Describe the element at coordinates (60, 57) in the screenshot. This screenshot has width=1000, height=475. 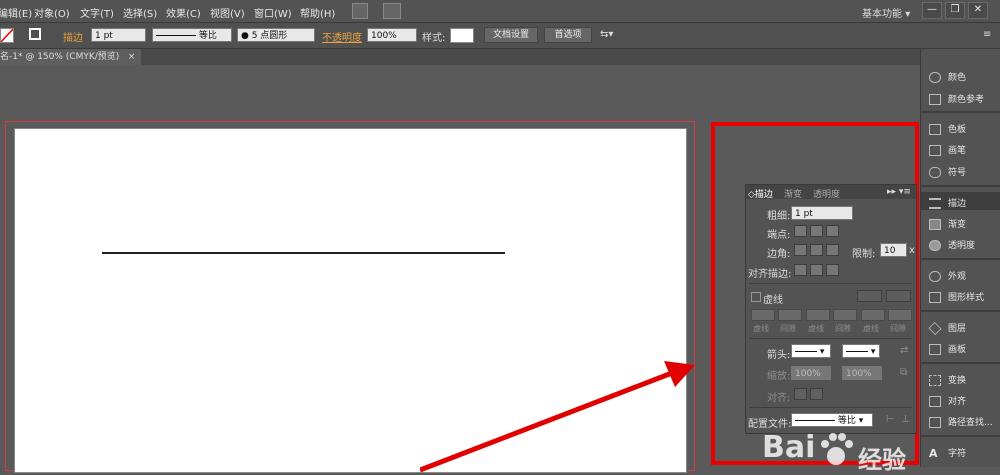
I see `document-tab-title: 名-1* @ 150% (CMYK/预览)` at that location.